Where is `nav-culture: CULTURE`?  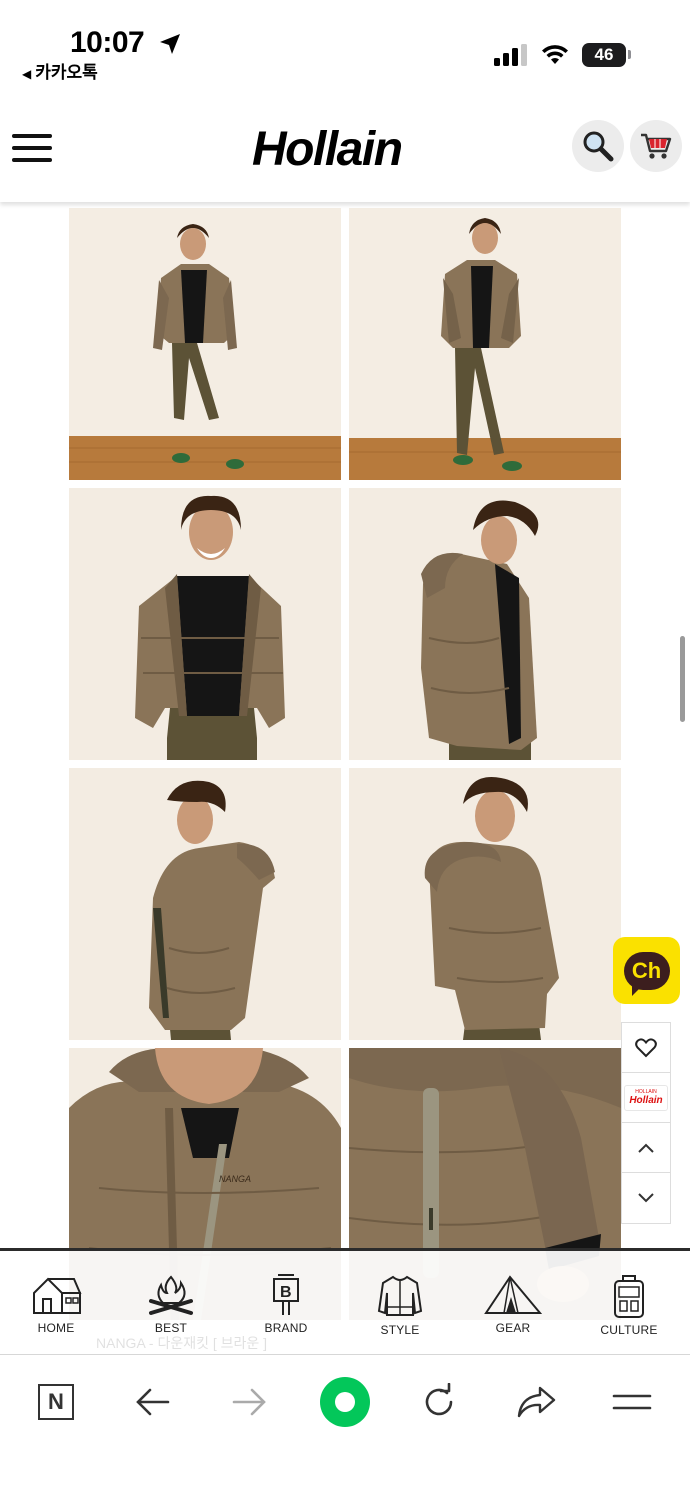
nav-culture: CULTURE is located at coordinates (629, 1305).